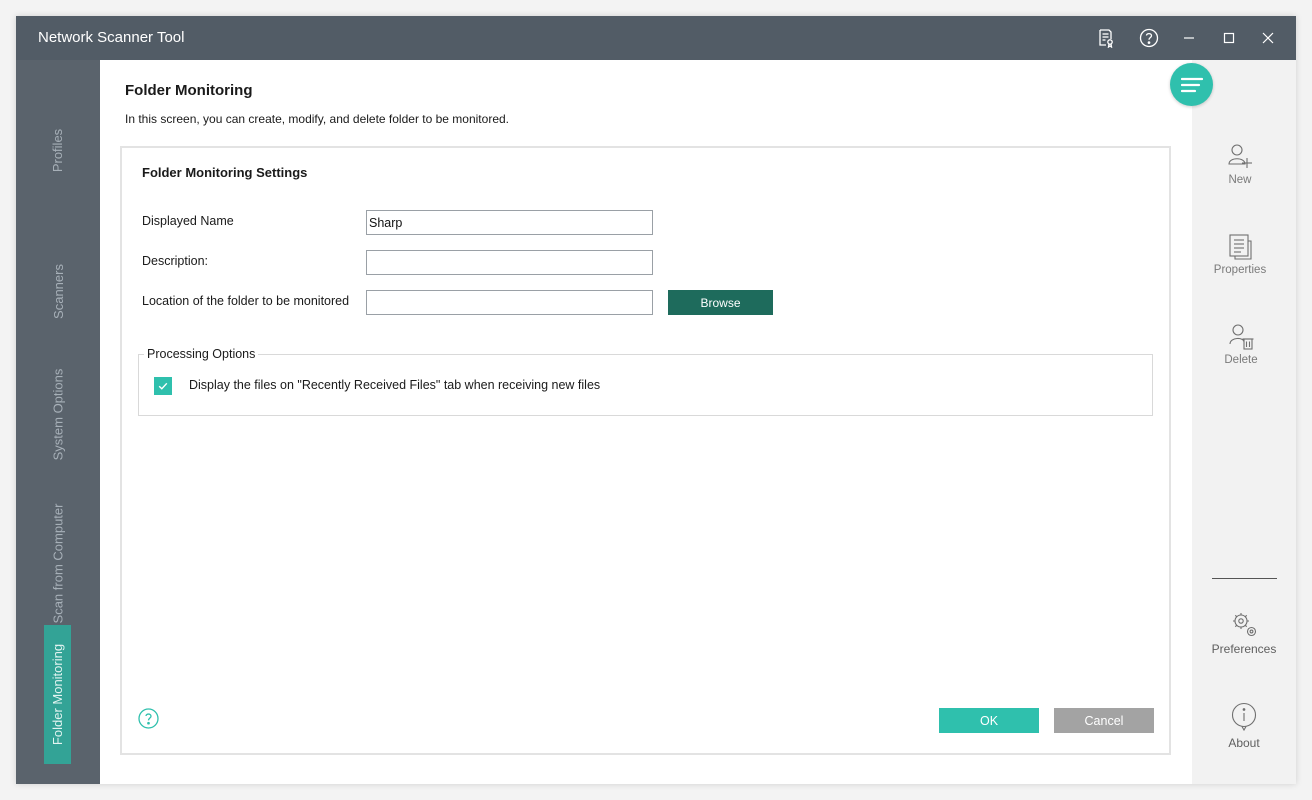 Image resolution: width=1312 pixels, height=800 pixels. What do you see at coordinates (1244, 717) in the screenshot?
I see `info-icon` at bounding box center [1244, 717].